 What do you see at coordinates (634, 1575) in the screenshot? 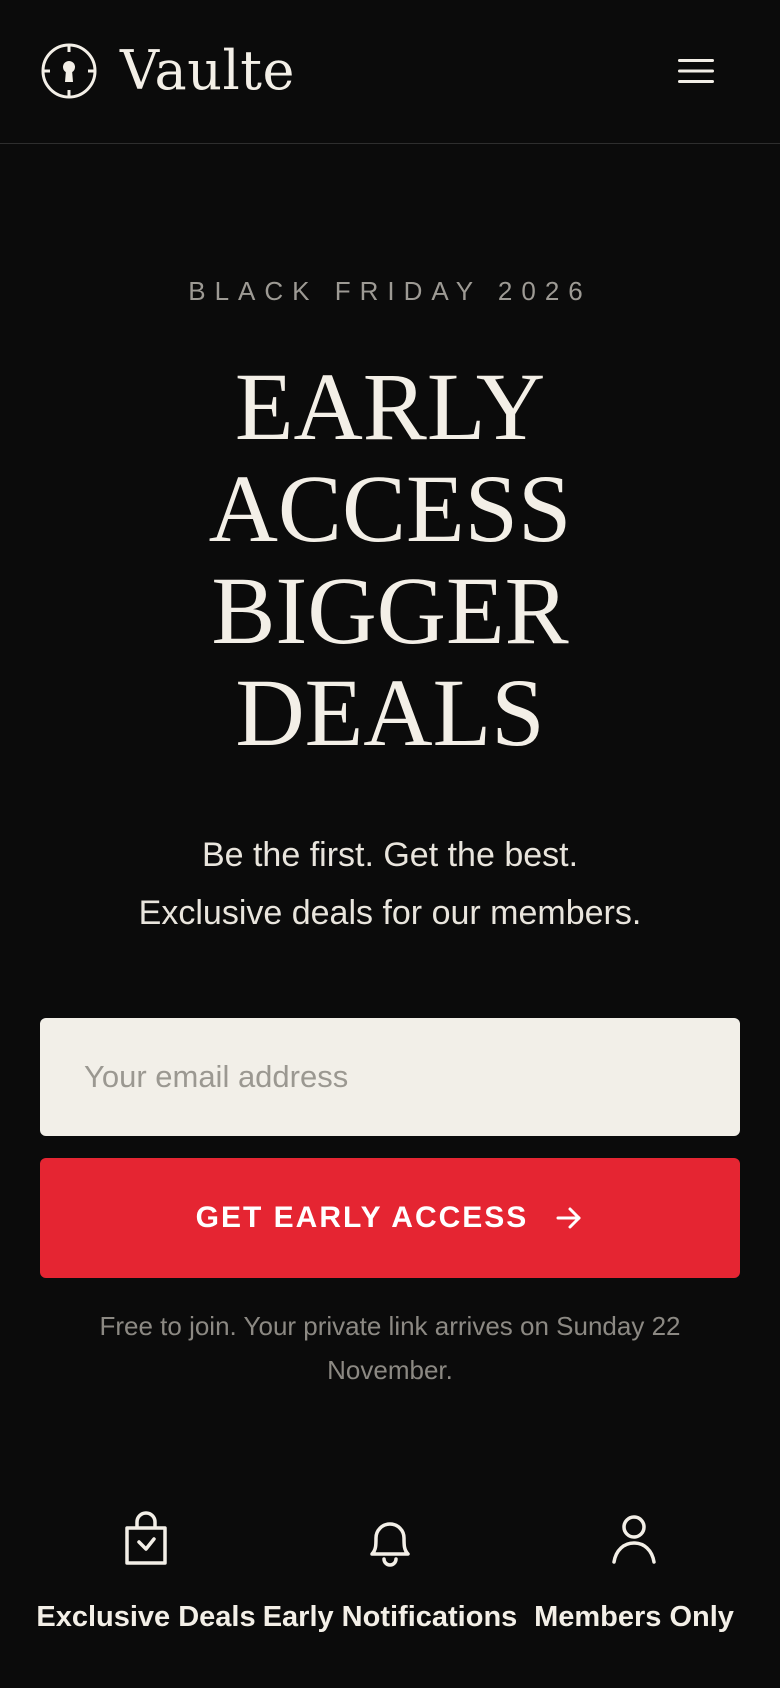
I see `feature-members-only: Members Only` at bounding box center [634, 1575].